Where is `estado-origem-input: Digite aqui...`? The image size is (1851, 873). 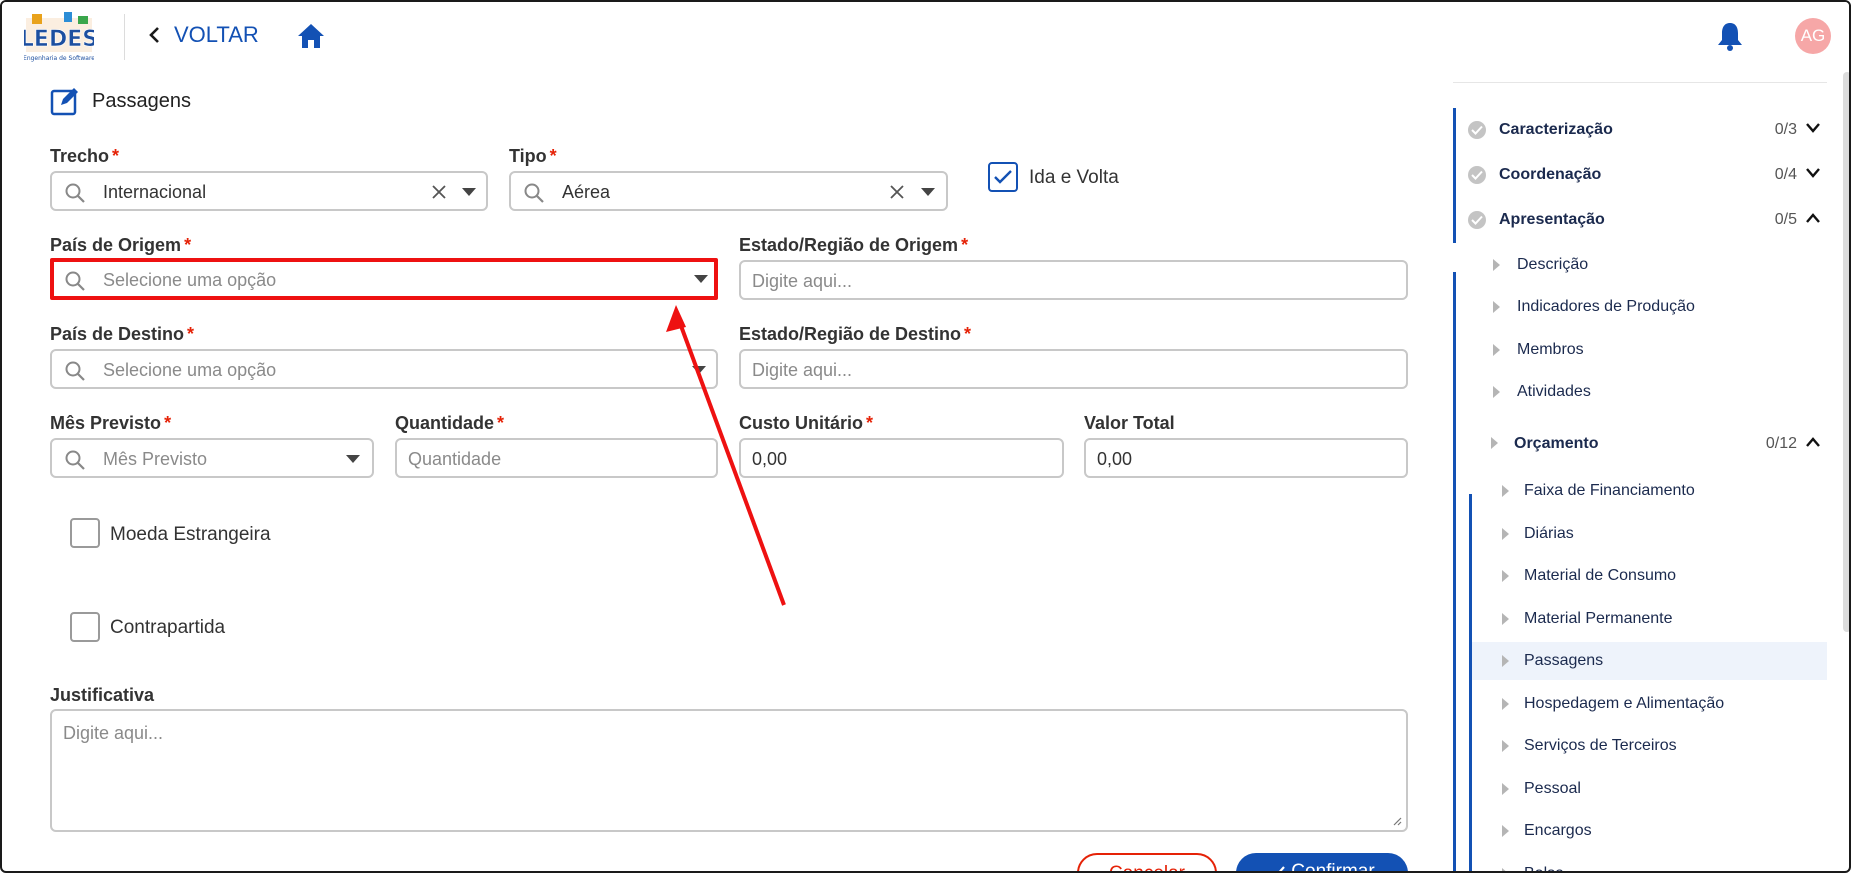
estado-origem-input: Digite aqui... is located at coordinates (1073, 280).